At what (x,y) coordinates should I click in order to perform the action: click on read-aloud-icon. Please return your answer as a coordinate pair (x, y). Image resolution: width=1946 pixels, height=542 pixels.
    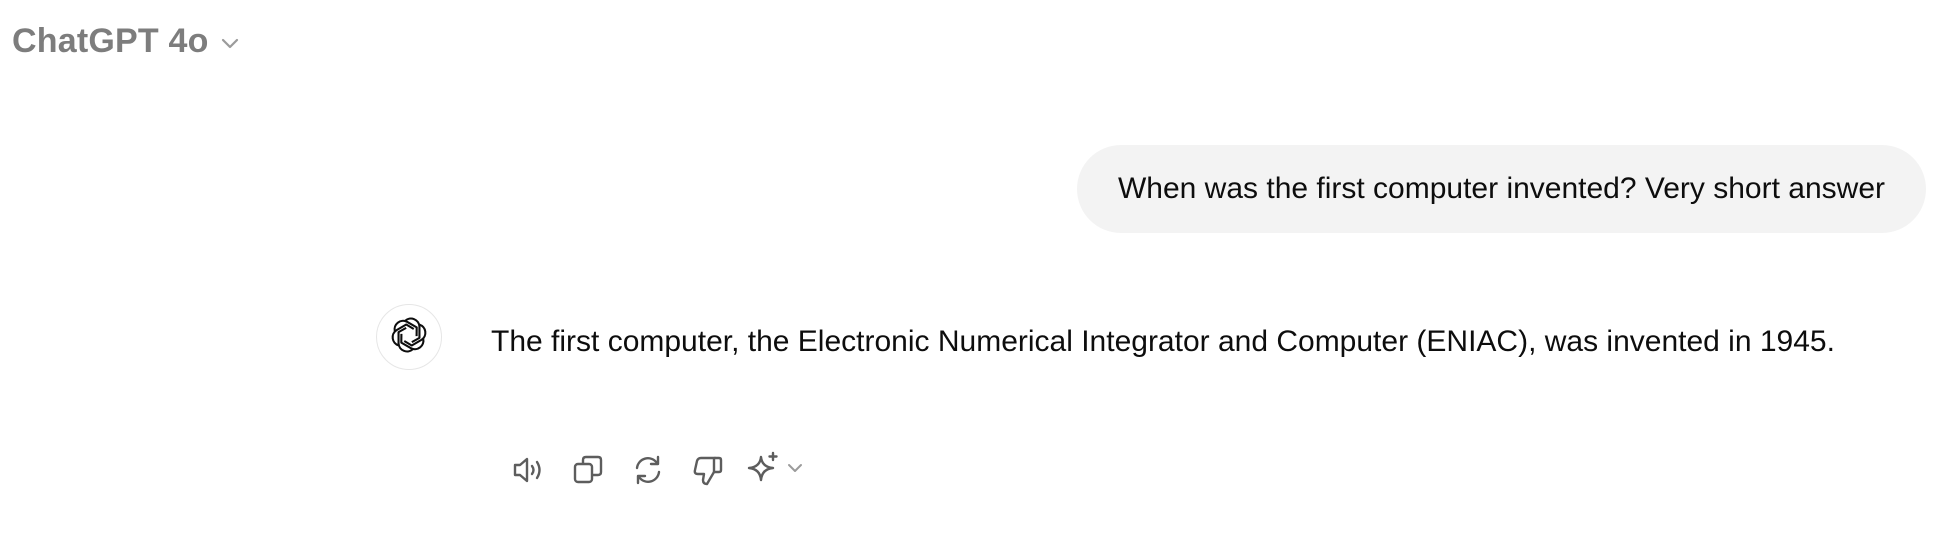
    Looking at the image, I should click on (528, 470).